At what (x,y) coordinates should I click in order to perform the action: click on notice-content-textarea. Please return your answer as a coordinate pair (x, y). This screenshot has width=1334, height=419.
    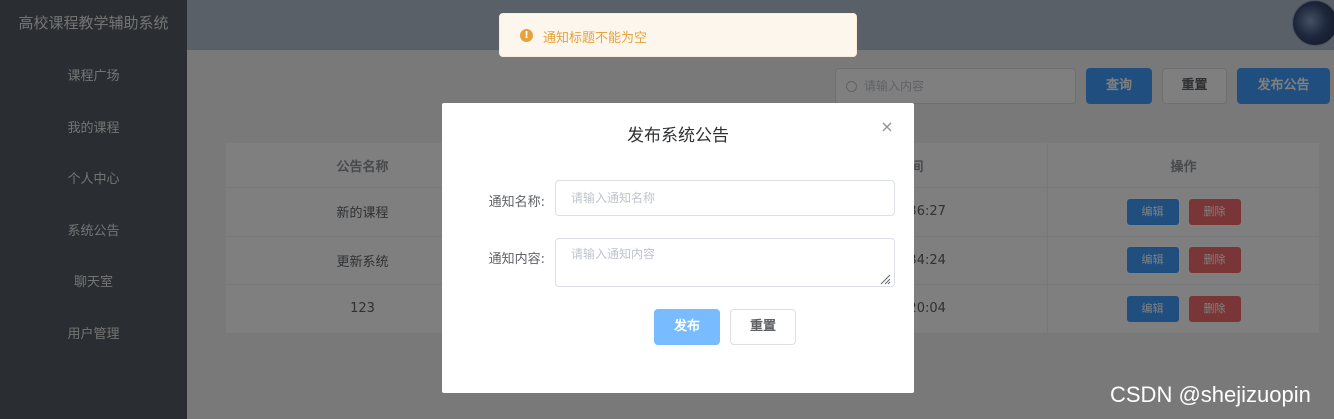
    Looking at the image, I should click on (725, 262).